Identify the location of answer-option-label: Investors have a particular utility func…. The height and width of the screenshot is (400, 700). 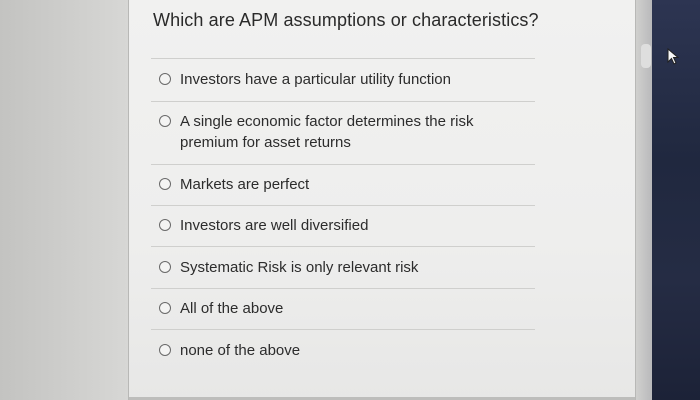
(315, 79).